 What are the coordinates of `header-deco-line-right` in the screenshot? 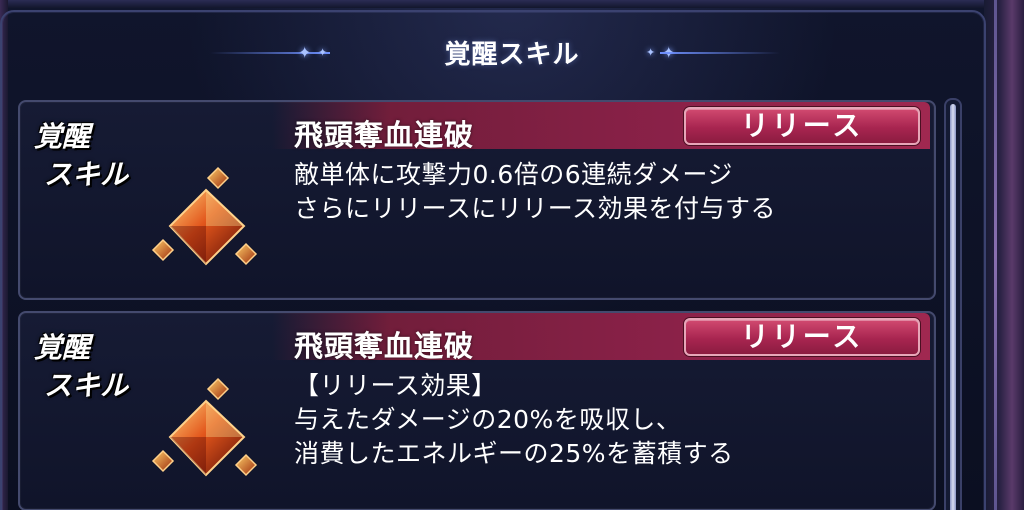 It's located at (720, 53).